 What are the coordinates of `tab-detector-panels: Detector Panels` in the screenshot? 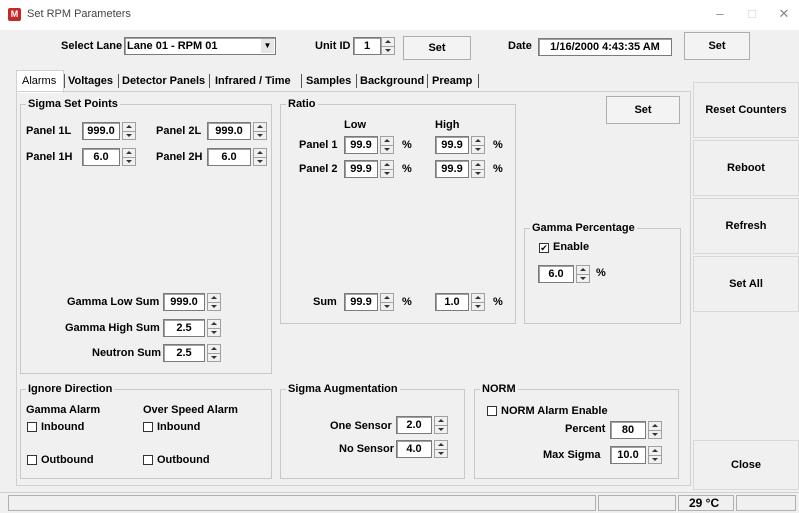 It's located at (163, 81).